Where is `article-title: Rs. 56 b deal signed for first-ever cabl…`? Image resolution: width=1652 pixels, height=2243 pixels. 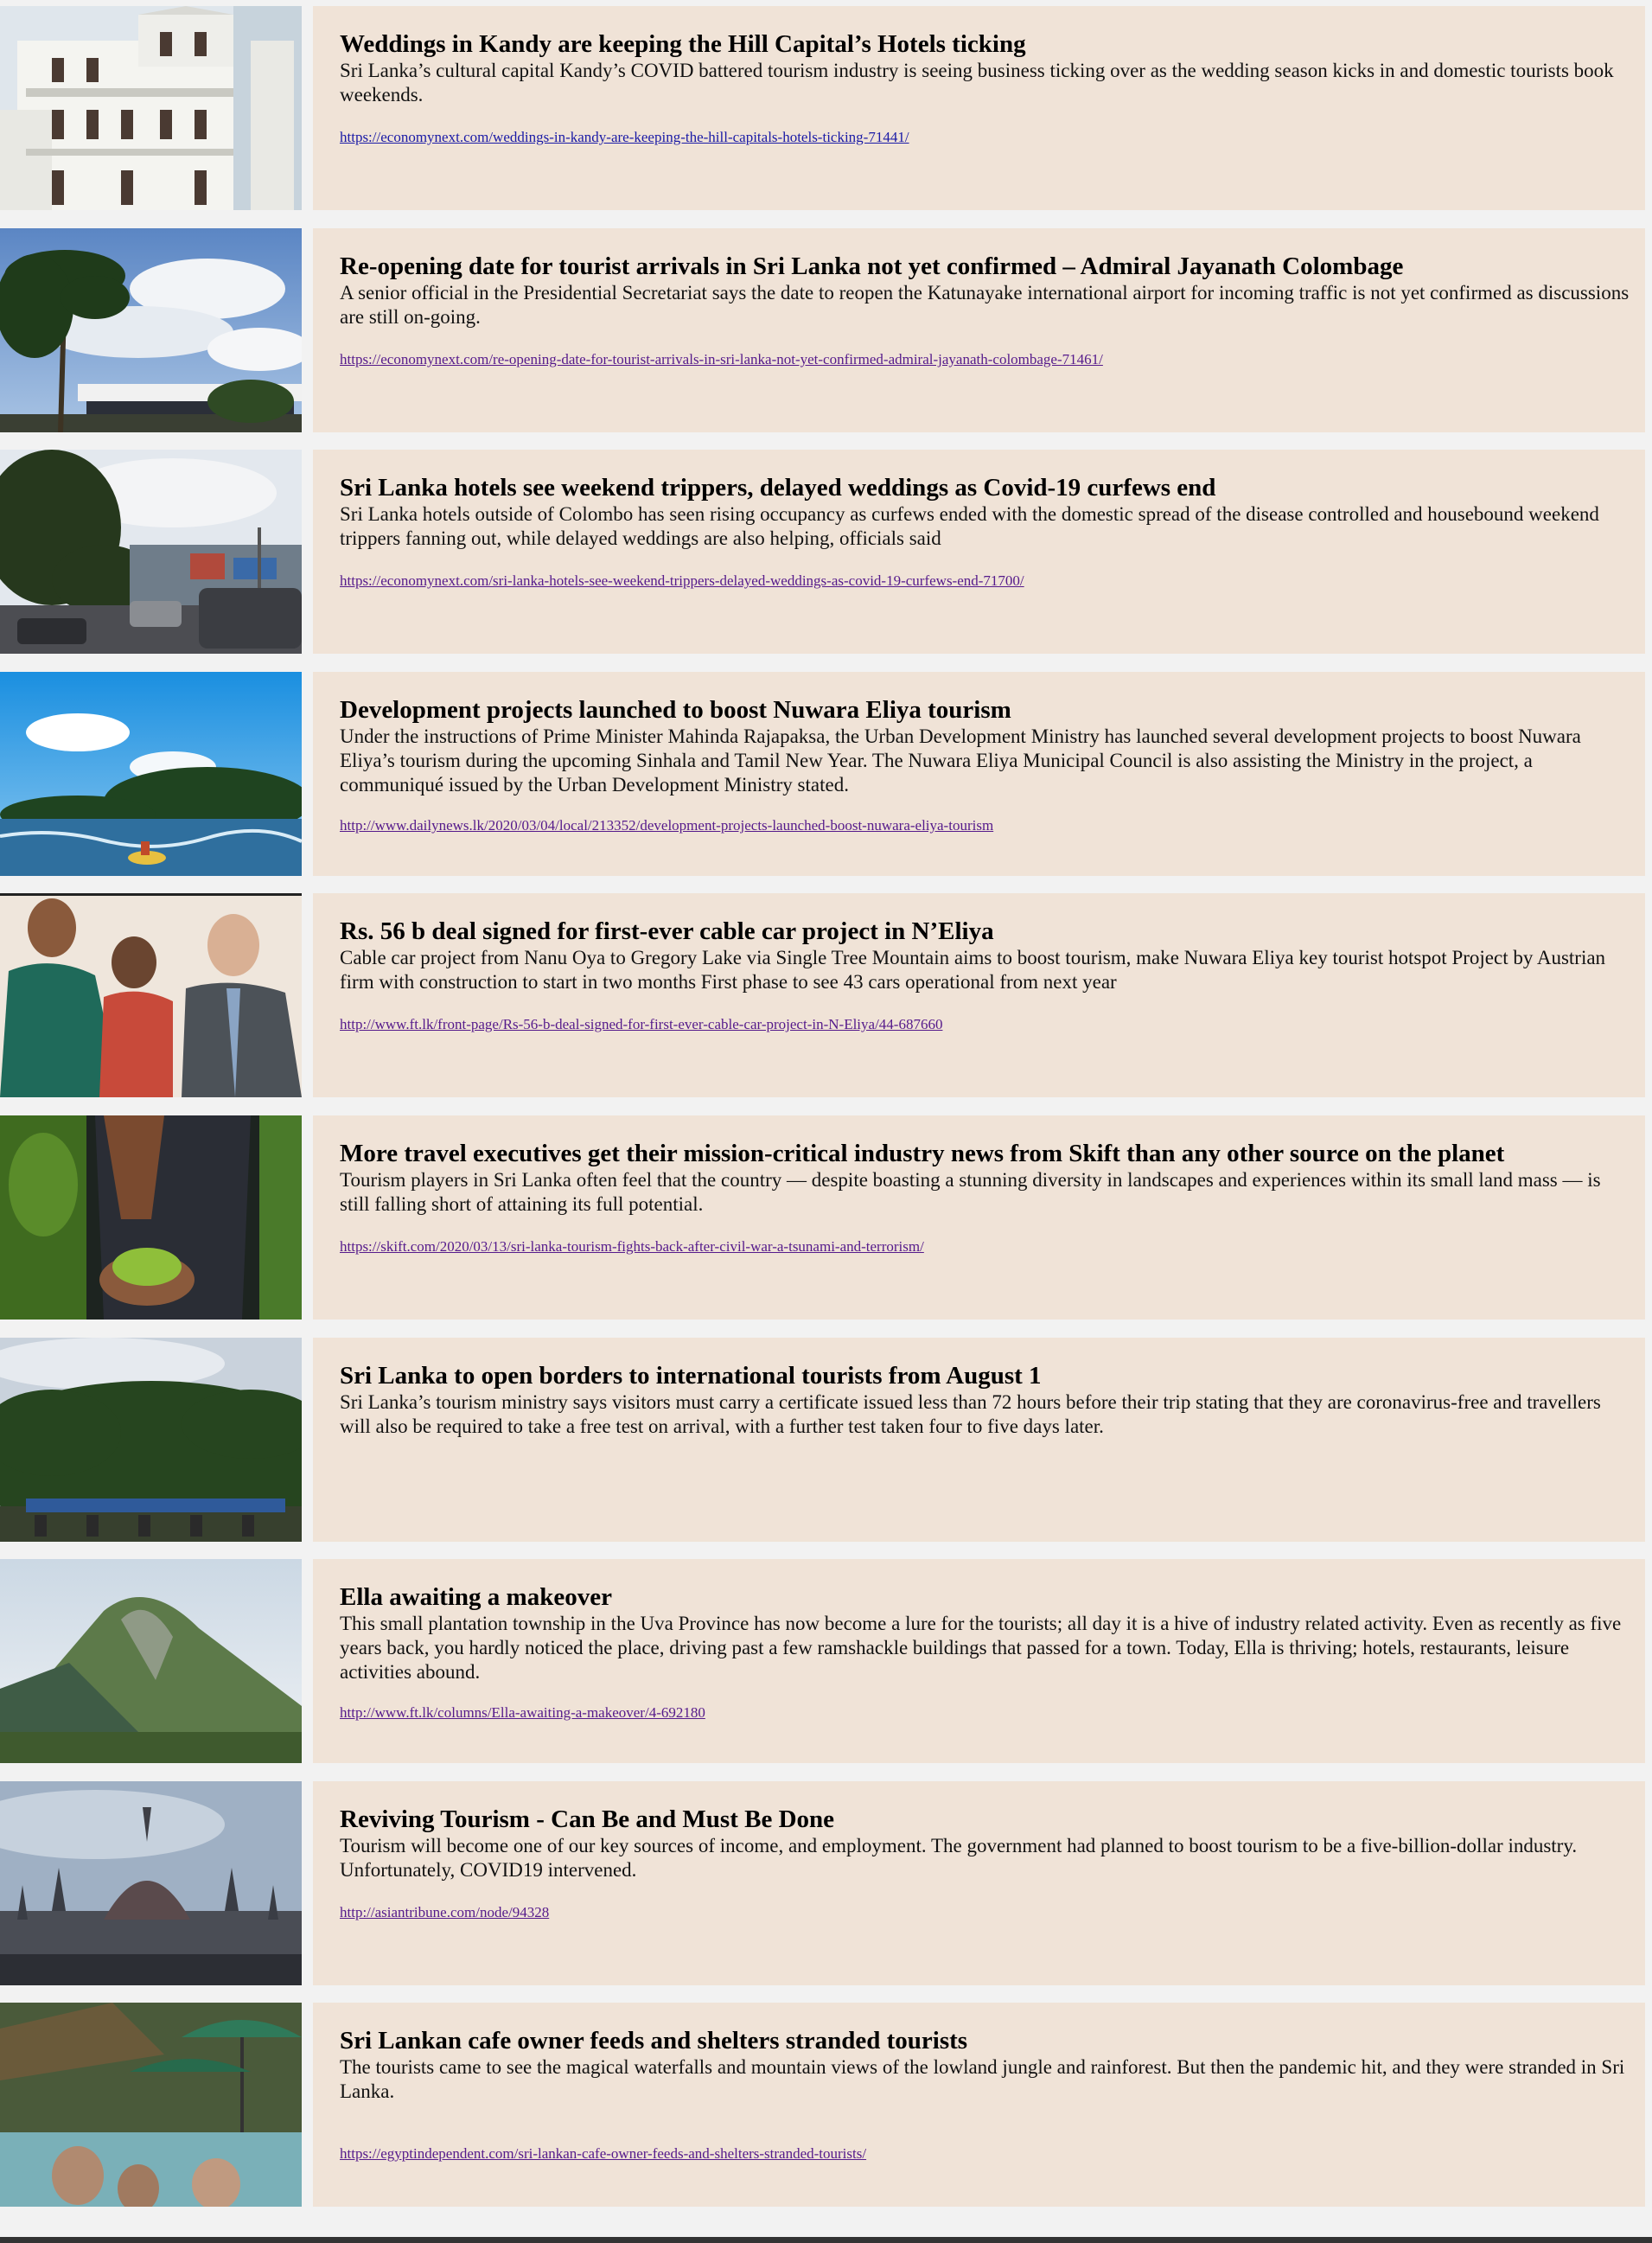
article-title: Rs. 56 b deal signed for first-ever cabl… is located at coordinates (667, 931).